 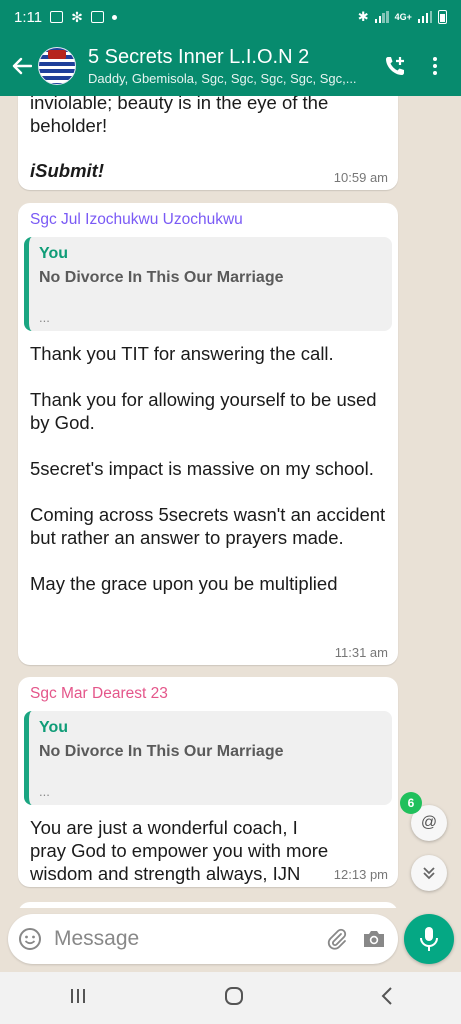 I want to click on back-chevron-icon, so click(x=386, y=995).